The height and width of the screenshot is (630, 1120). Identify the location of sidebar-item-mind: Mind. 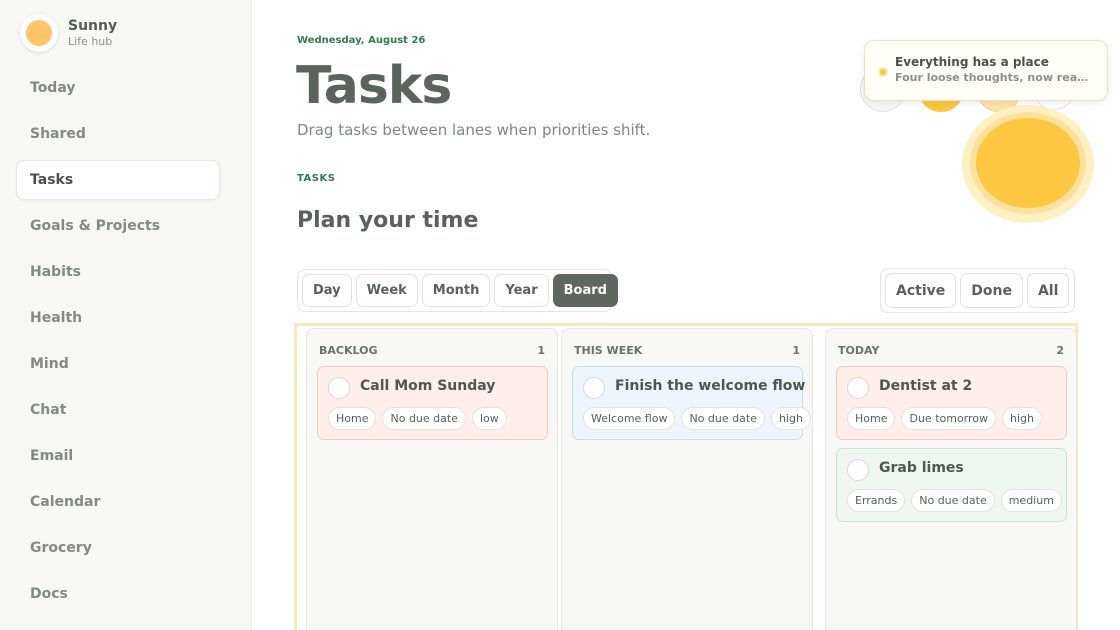
(118, 364).